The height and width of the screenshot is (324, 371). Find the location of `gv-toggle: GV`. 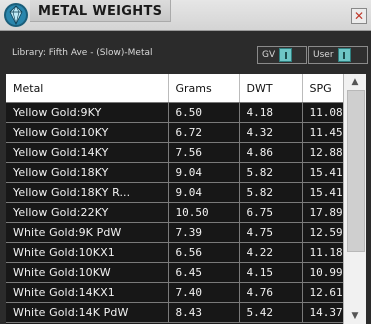

gv-toggle: GV is located at coordinates (282, 55).